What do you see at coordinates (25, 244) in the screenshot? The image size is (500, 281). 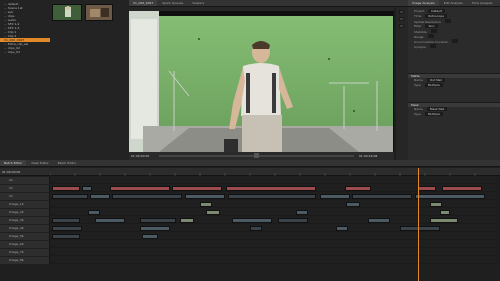 I see `track-header: Image_6b` at bounding box center [25, 244].